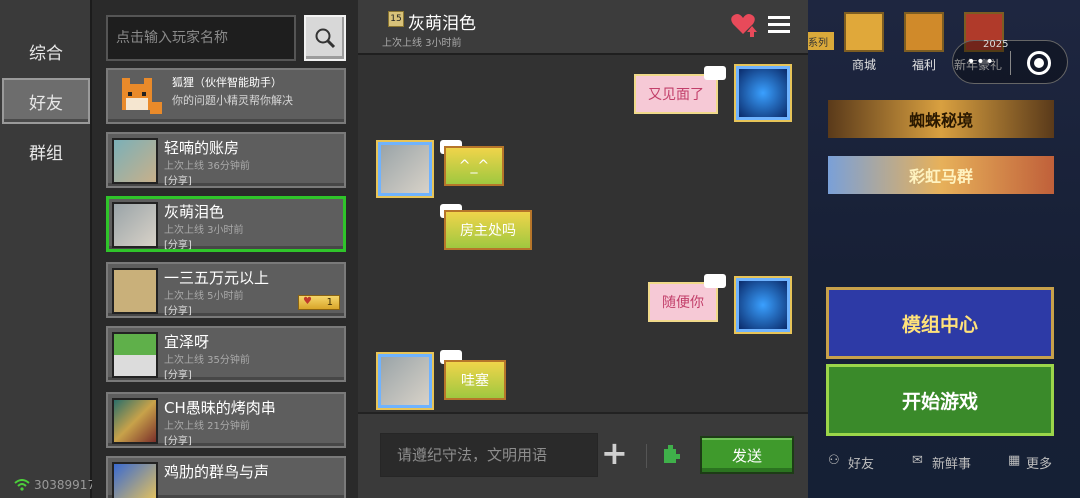 The height and width of the screenshot is (498, 1080). What do you see at coordinates (924, 32) in the screenshot?
I see `gift-icon` at bounding box center [924, 32].